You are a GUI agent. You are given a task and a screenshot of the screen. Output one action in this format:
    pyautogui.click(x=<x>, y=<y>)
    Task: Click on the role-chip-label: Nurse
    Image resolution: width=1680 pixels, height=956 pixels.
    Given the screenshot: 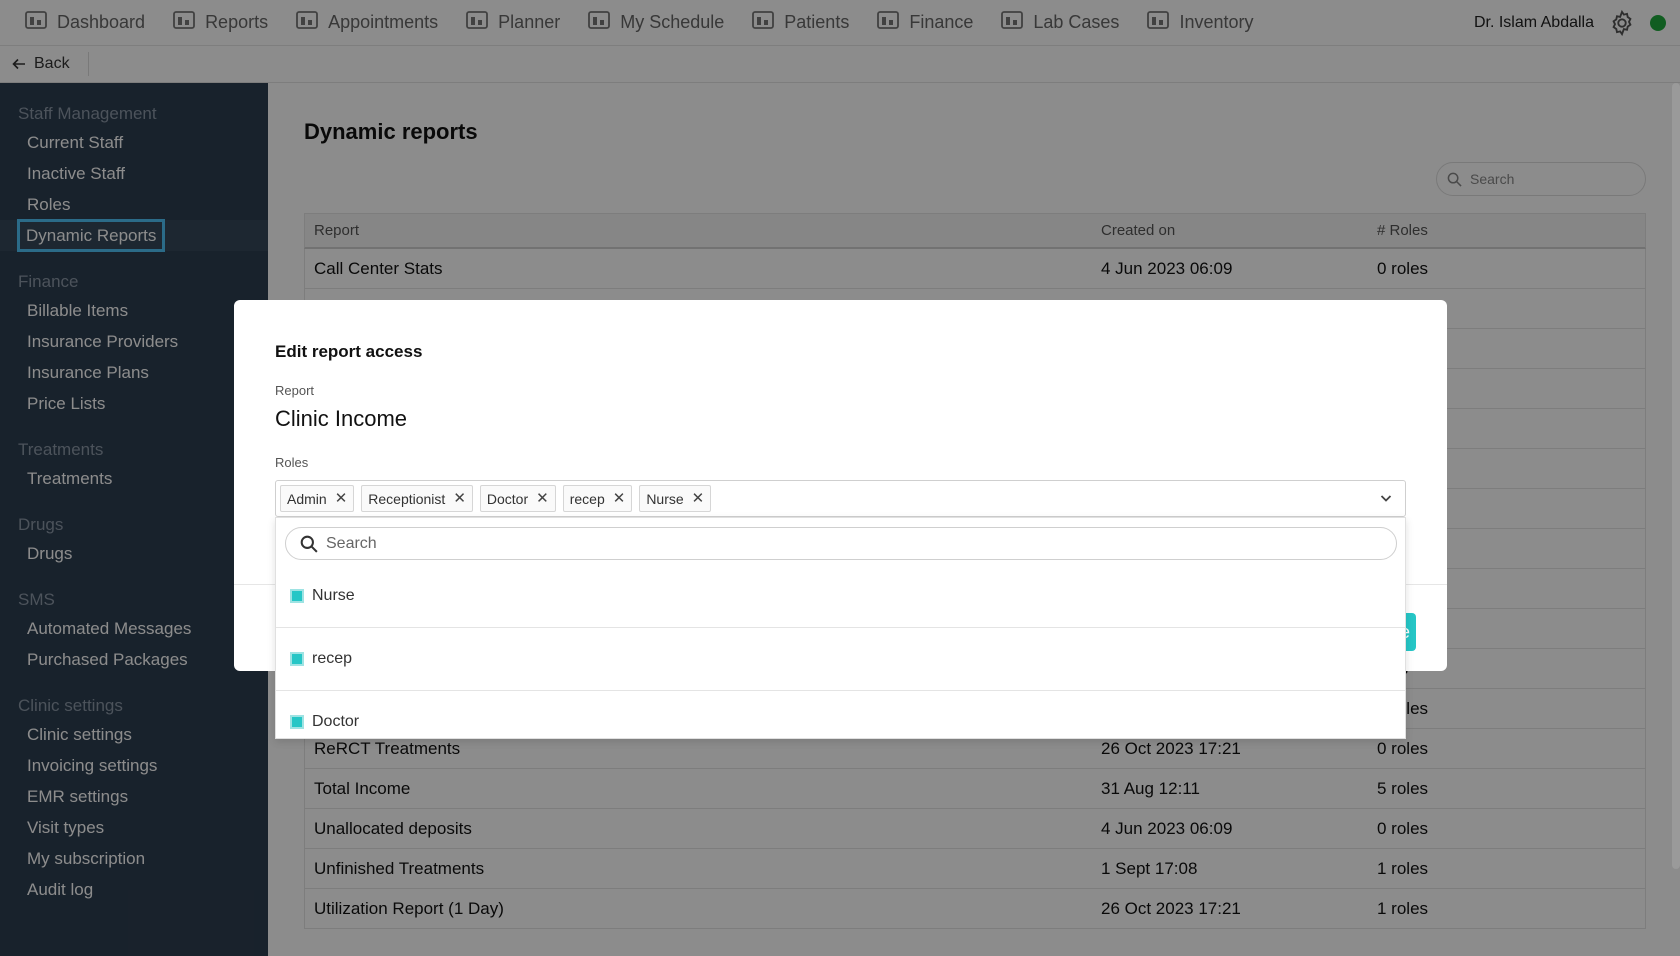 What is the action you would take?
    pyautogui.click(x=665, y=498)
    